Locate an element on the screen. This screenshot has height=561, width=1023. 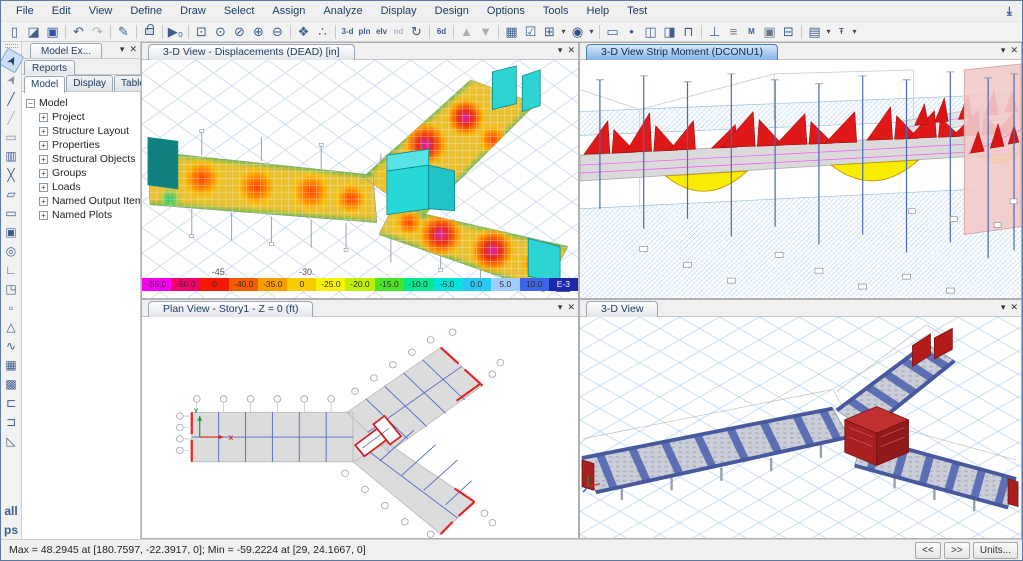
run-analysis-icon: ▶₀ is located at coordinates (175, 32).